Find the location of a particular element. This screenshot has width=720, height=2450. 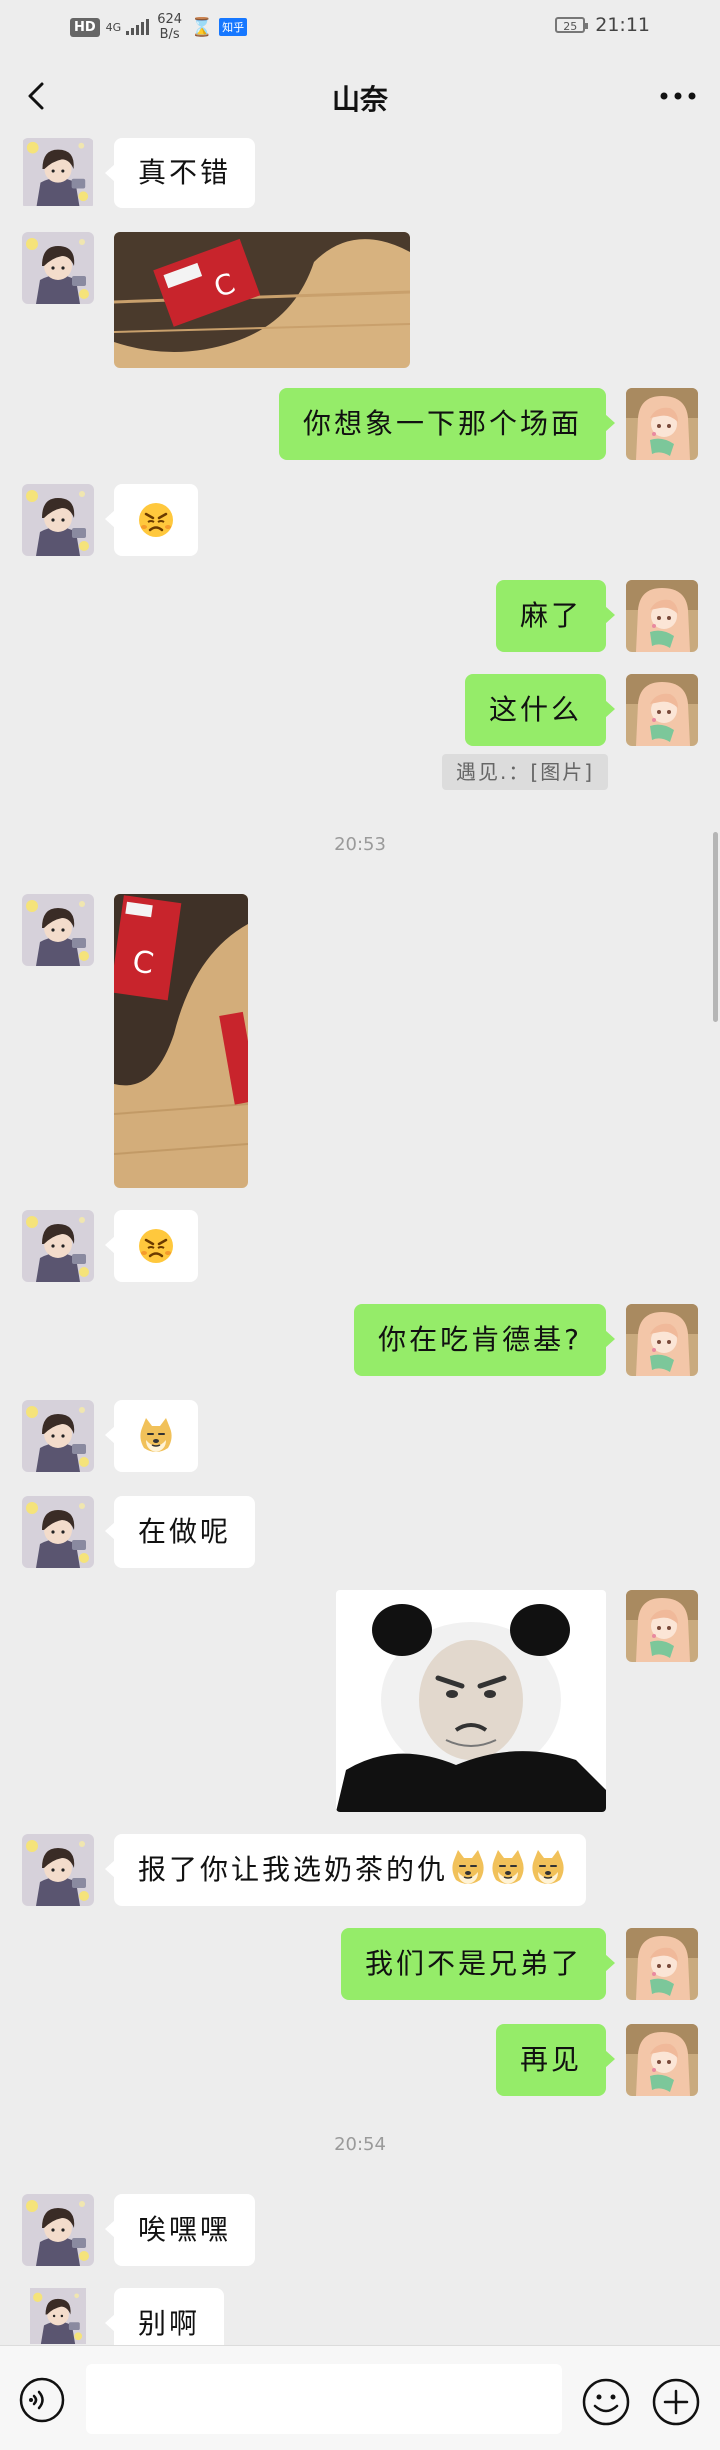

network-type: 4G is located at coordinates (113, 27).